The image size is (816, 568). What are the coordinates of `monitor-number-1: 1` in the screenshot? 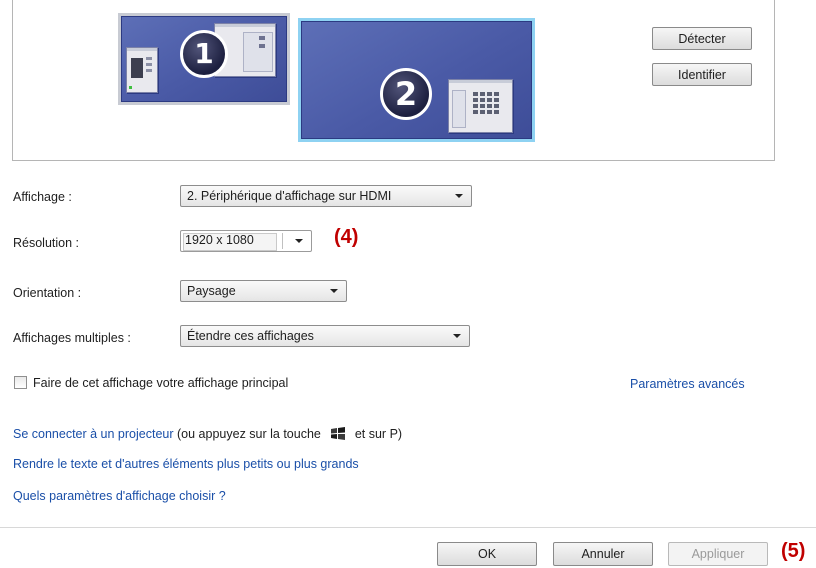 It's located at (204, 54).